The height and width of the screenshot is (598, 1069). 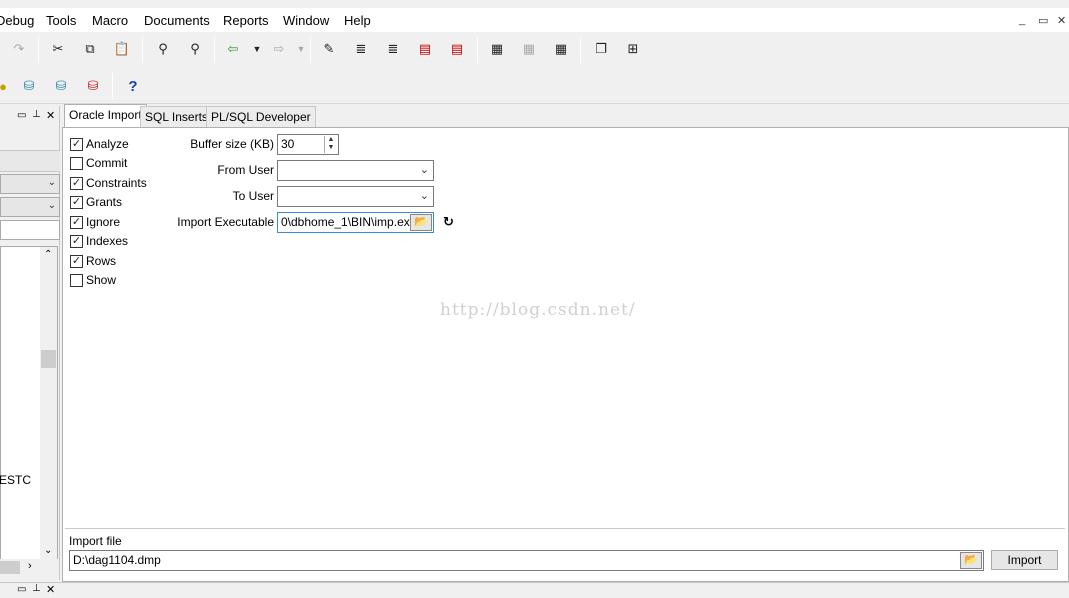 I want to click on checkbox-label: Grants, so click(x=104, y=202).